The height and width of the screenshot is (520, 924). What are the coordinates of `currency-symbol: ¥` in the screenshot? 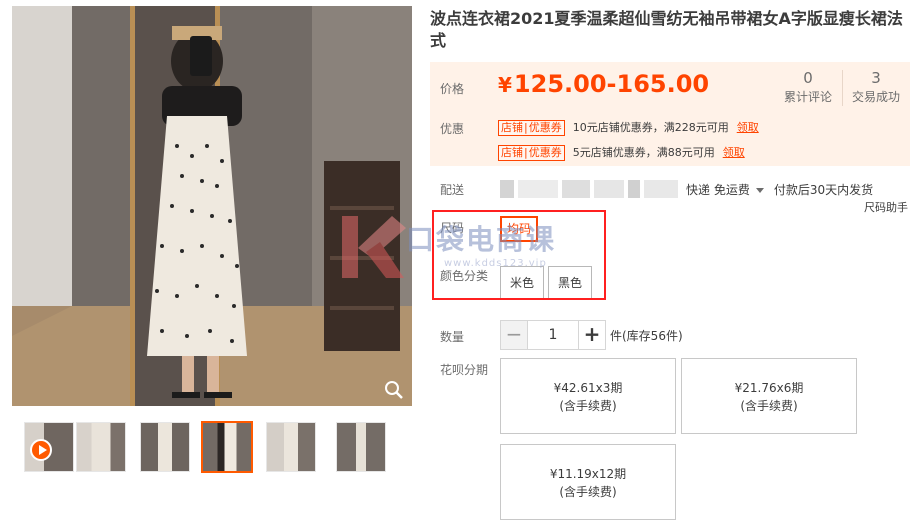 It's located at (505, 85).